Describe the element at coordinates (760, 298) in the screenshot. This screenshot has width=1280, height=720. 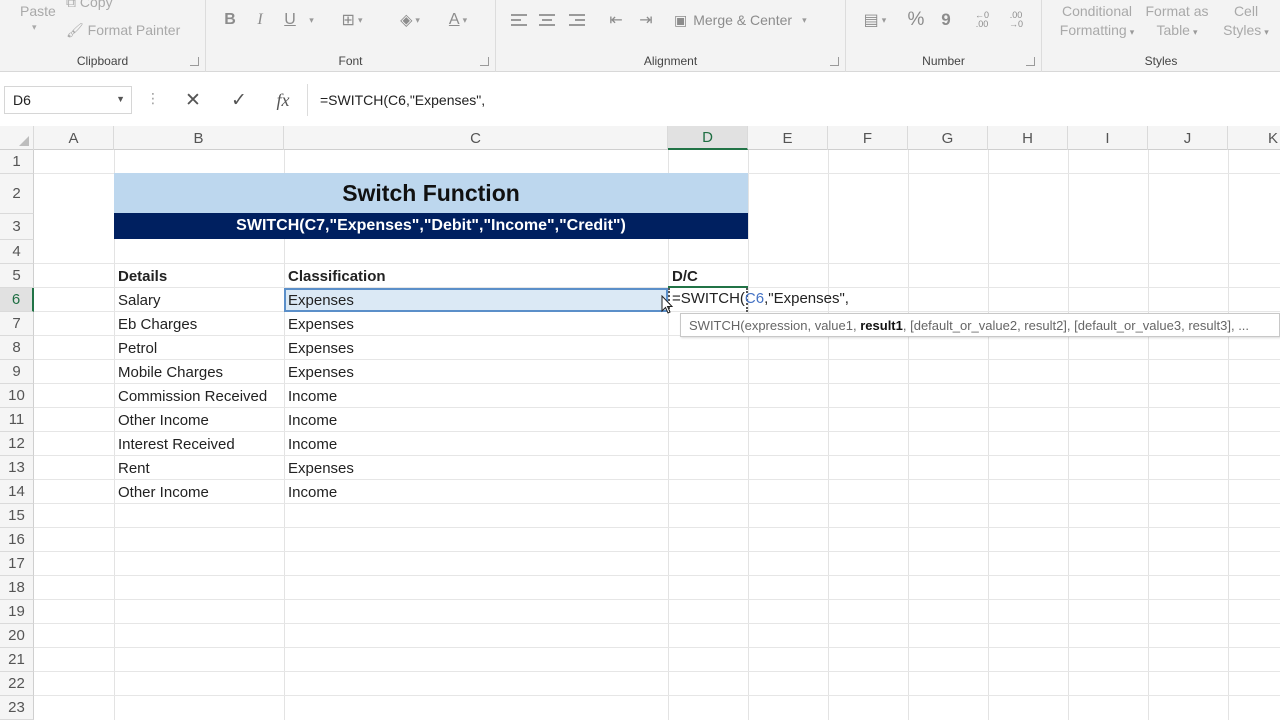
I see `in-cell-formula: =SWITCH(C6,"Expenses",` at that location.